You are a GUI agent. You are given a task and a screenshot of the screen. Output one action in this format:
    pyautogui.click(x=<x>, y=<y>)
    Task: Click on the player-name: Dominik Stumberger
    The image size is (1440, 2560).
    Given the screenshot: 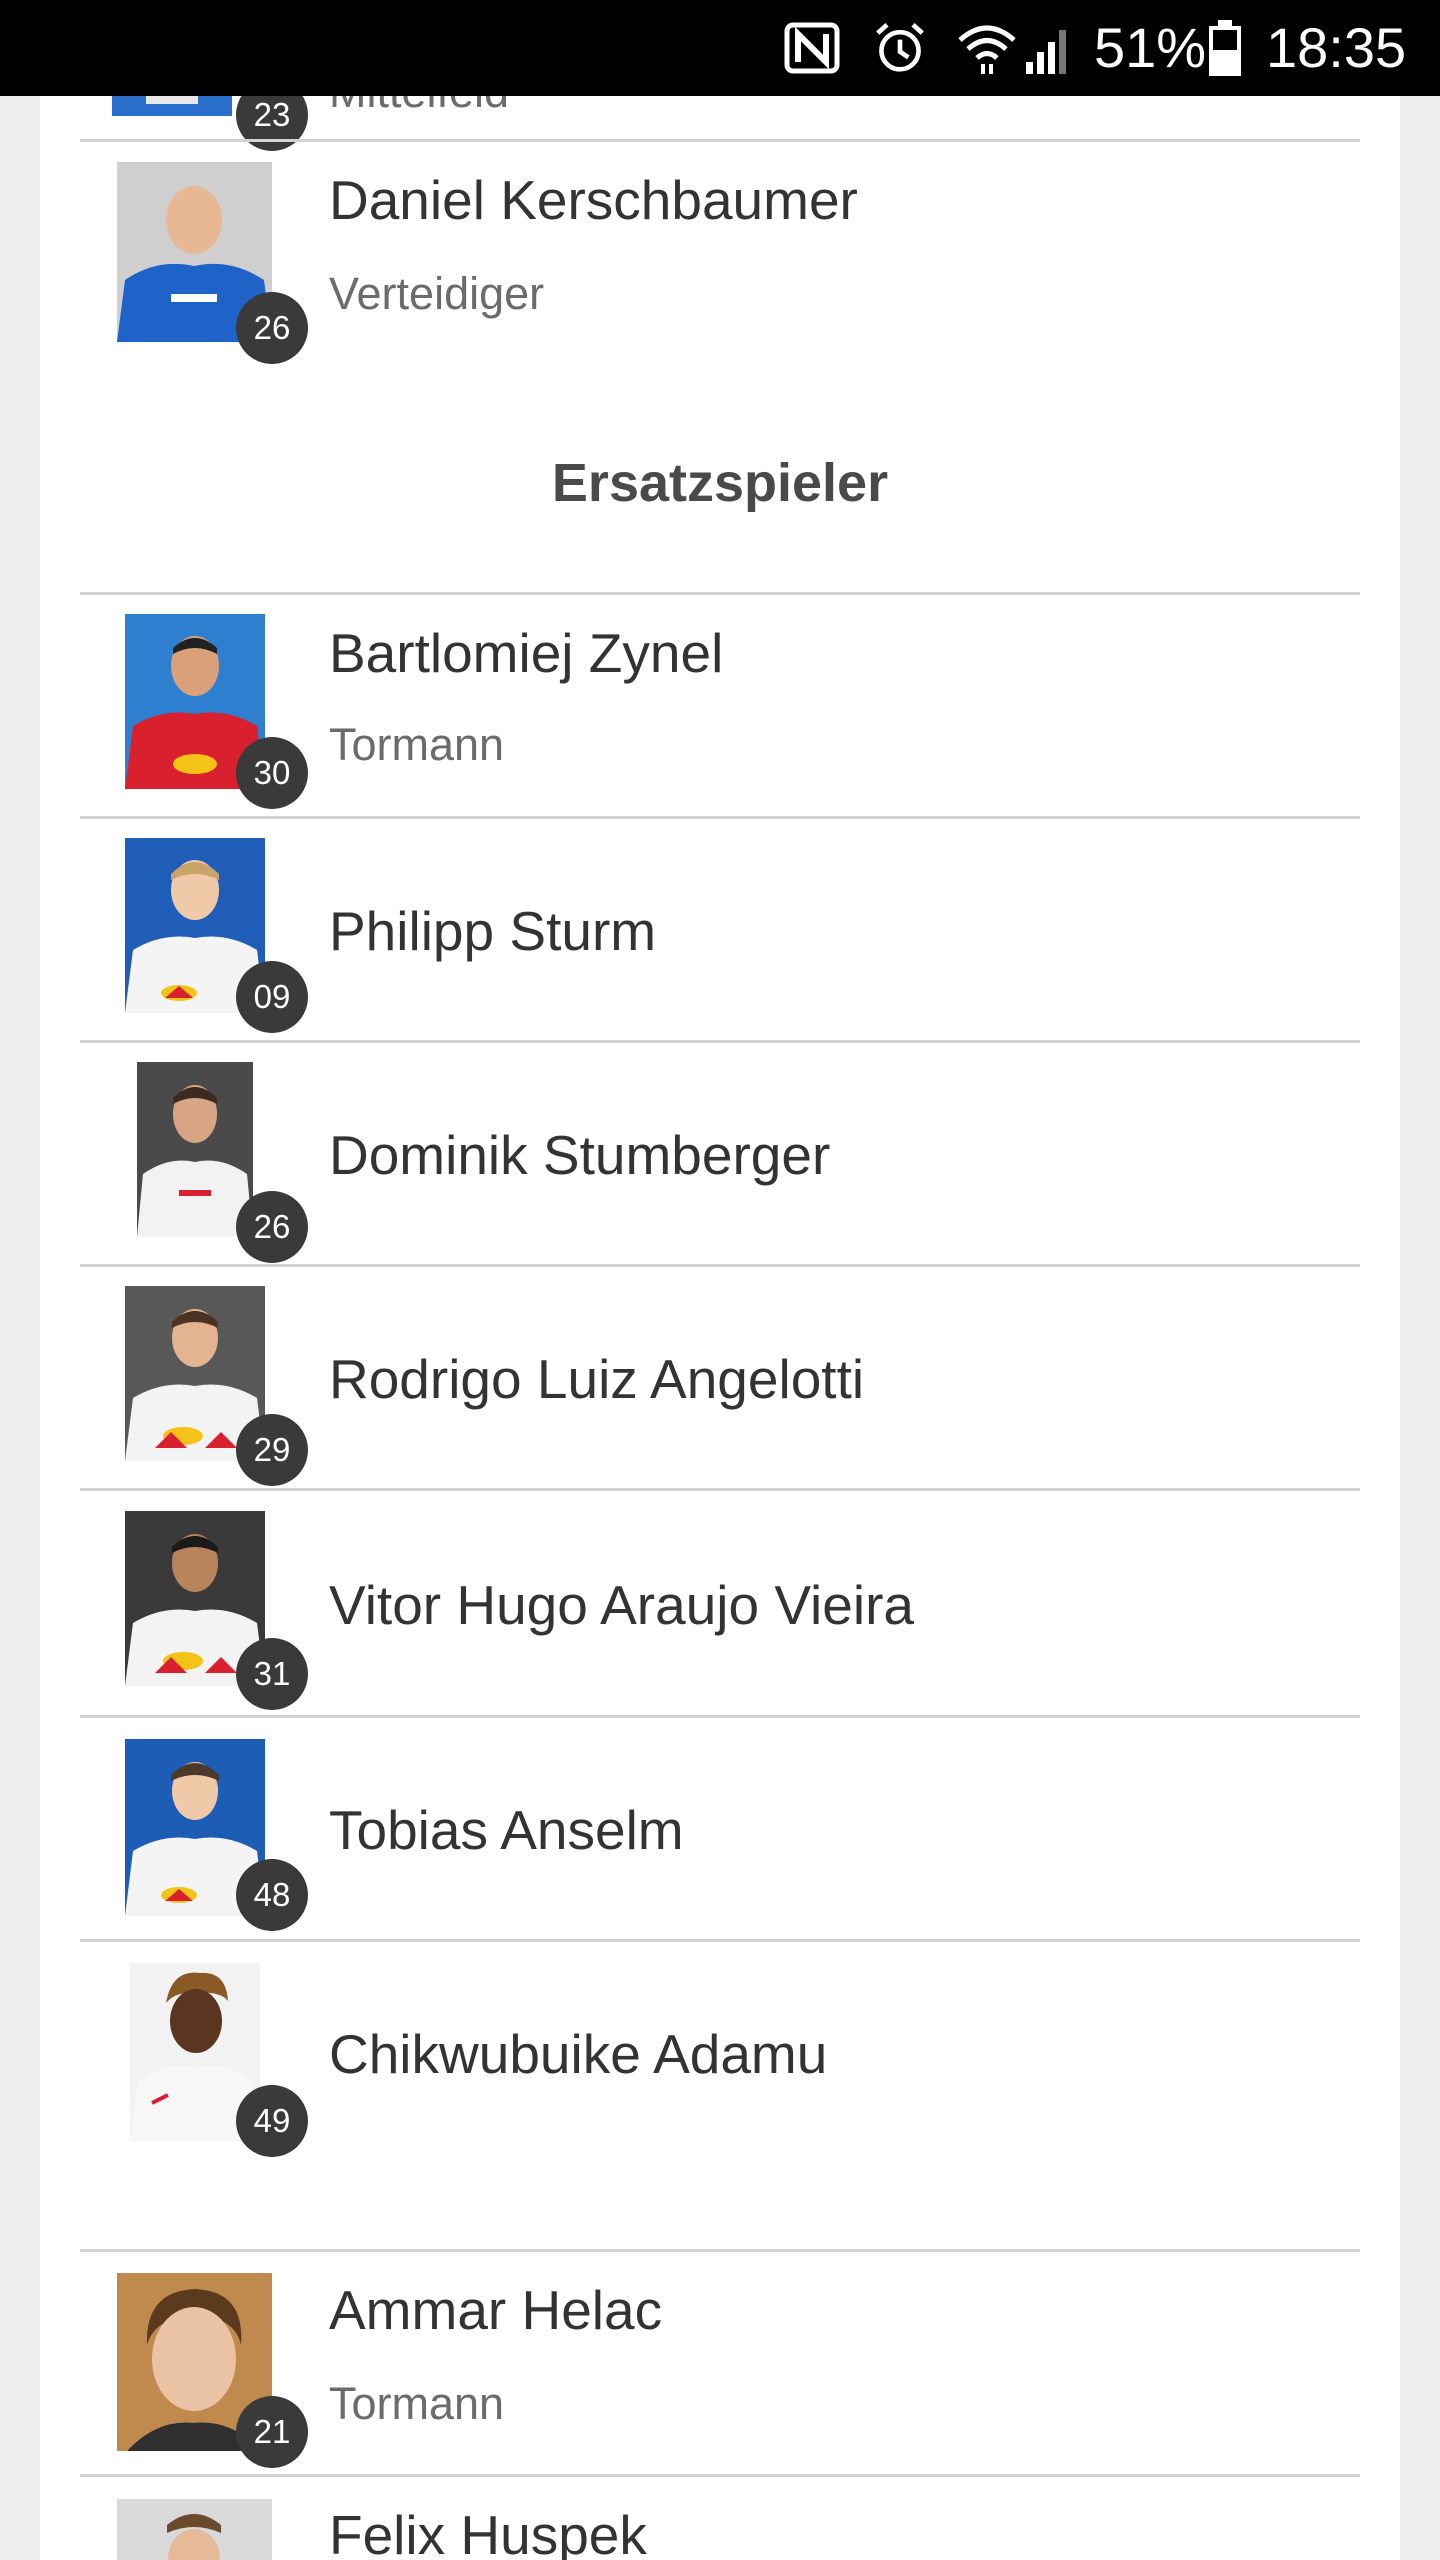 What is the action you would take?
    pyautogui.click(x=580, y=1155)
    